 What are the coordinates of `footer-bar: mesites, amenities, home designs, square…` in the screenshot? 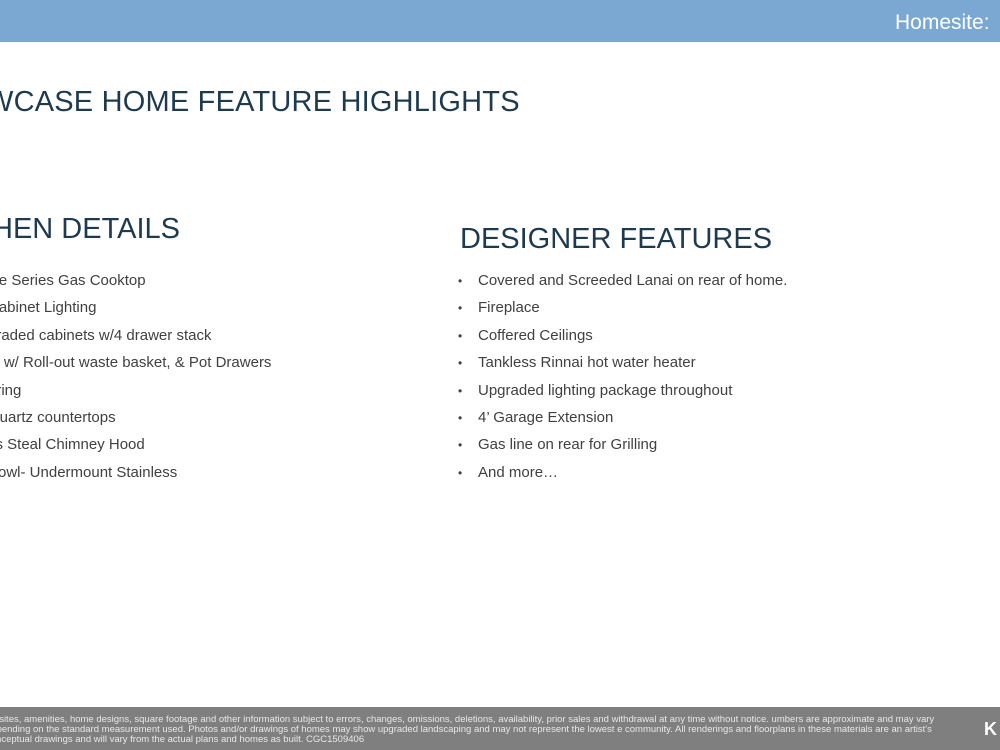 It's located at (500, 728).